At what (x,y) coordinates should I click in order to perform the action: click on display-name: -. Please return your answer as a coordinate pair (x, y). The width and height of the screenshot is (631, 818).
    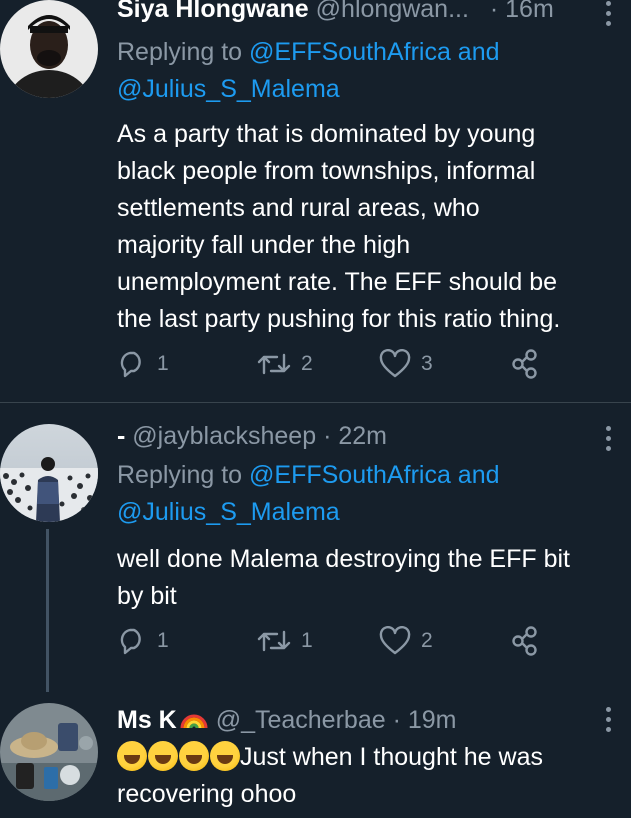
    Looking at the image, I should click on (121, 436).